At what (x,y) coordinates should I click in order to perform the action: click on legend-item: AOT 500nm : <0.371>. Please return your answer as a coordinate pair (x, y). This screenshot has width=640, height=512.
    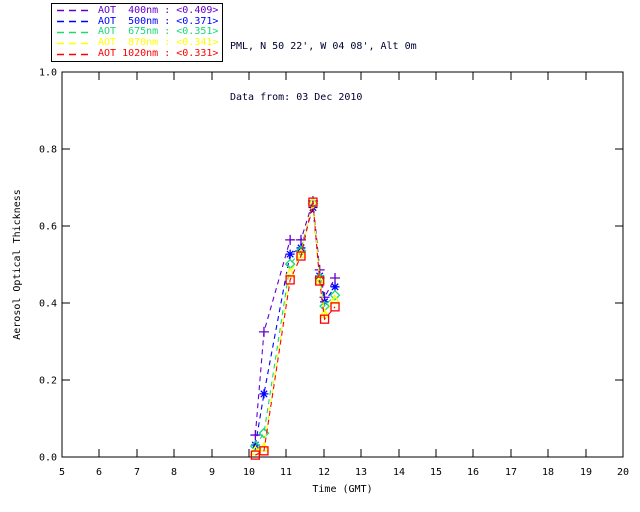
    Looking at the image, I should click on (138, 21).